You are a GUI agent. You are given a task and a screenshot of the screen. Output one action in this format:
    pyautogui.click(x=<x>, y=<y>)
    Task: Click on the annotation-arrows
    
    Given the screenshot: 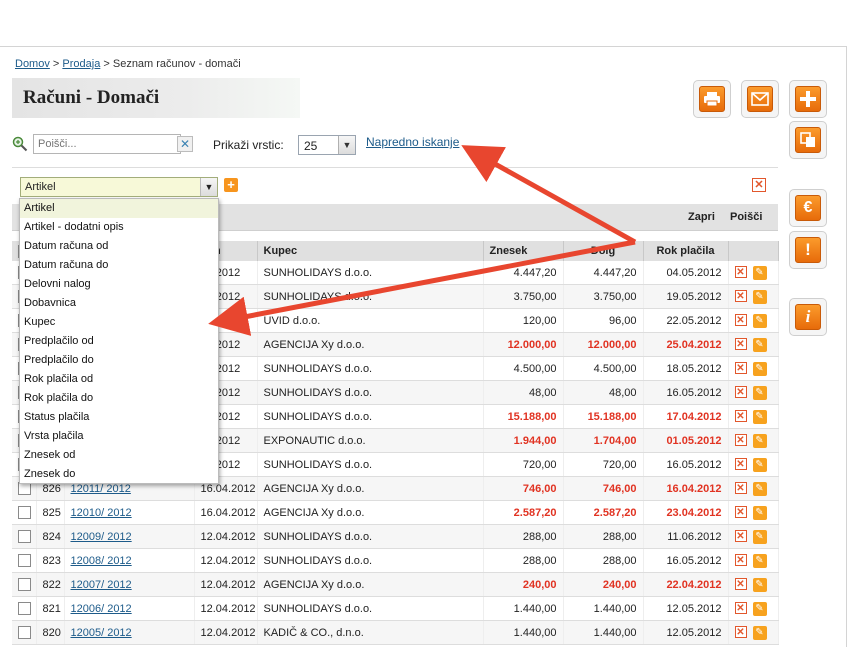 What is the action you would take?
    pyautogui.click(x=422, y=240)
    